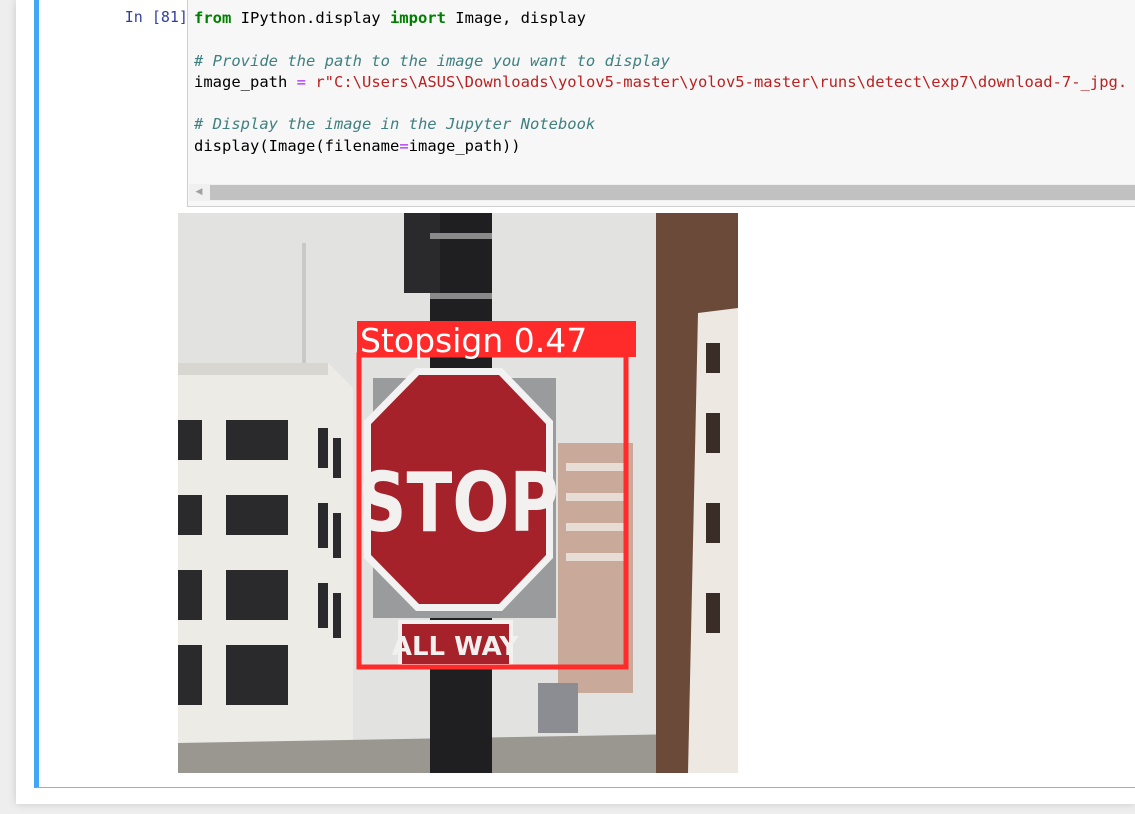  I want to click on scrollbar-thumb, so click(672, 192).